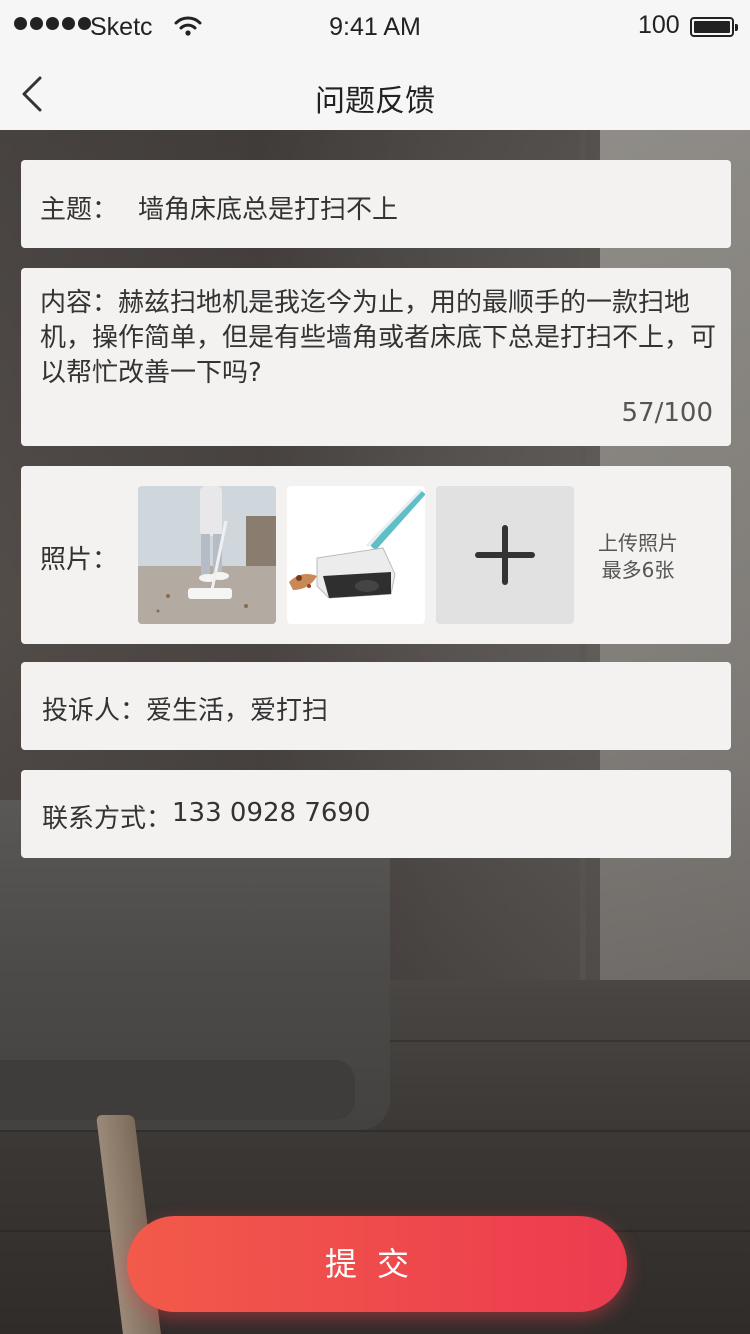  Describe the element at coordinates (659, 25) in the screenshot. I see `battery-percent: 100` at that location.